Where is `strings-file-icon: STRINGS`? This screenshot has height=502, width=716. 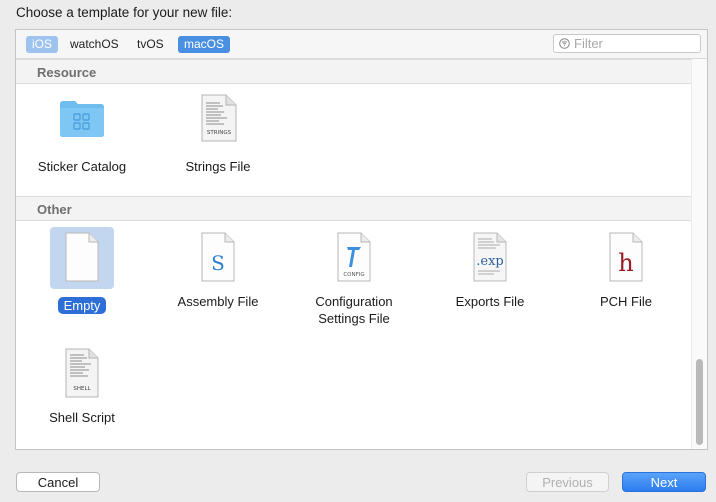
strings-file-icon: STRINGS is located at coordinates (218, 123).